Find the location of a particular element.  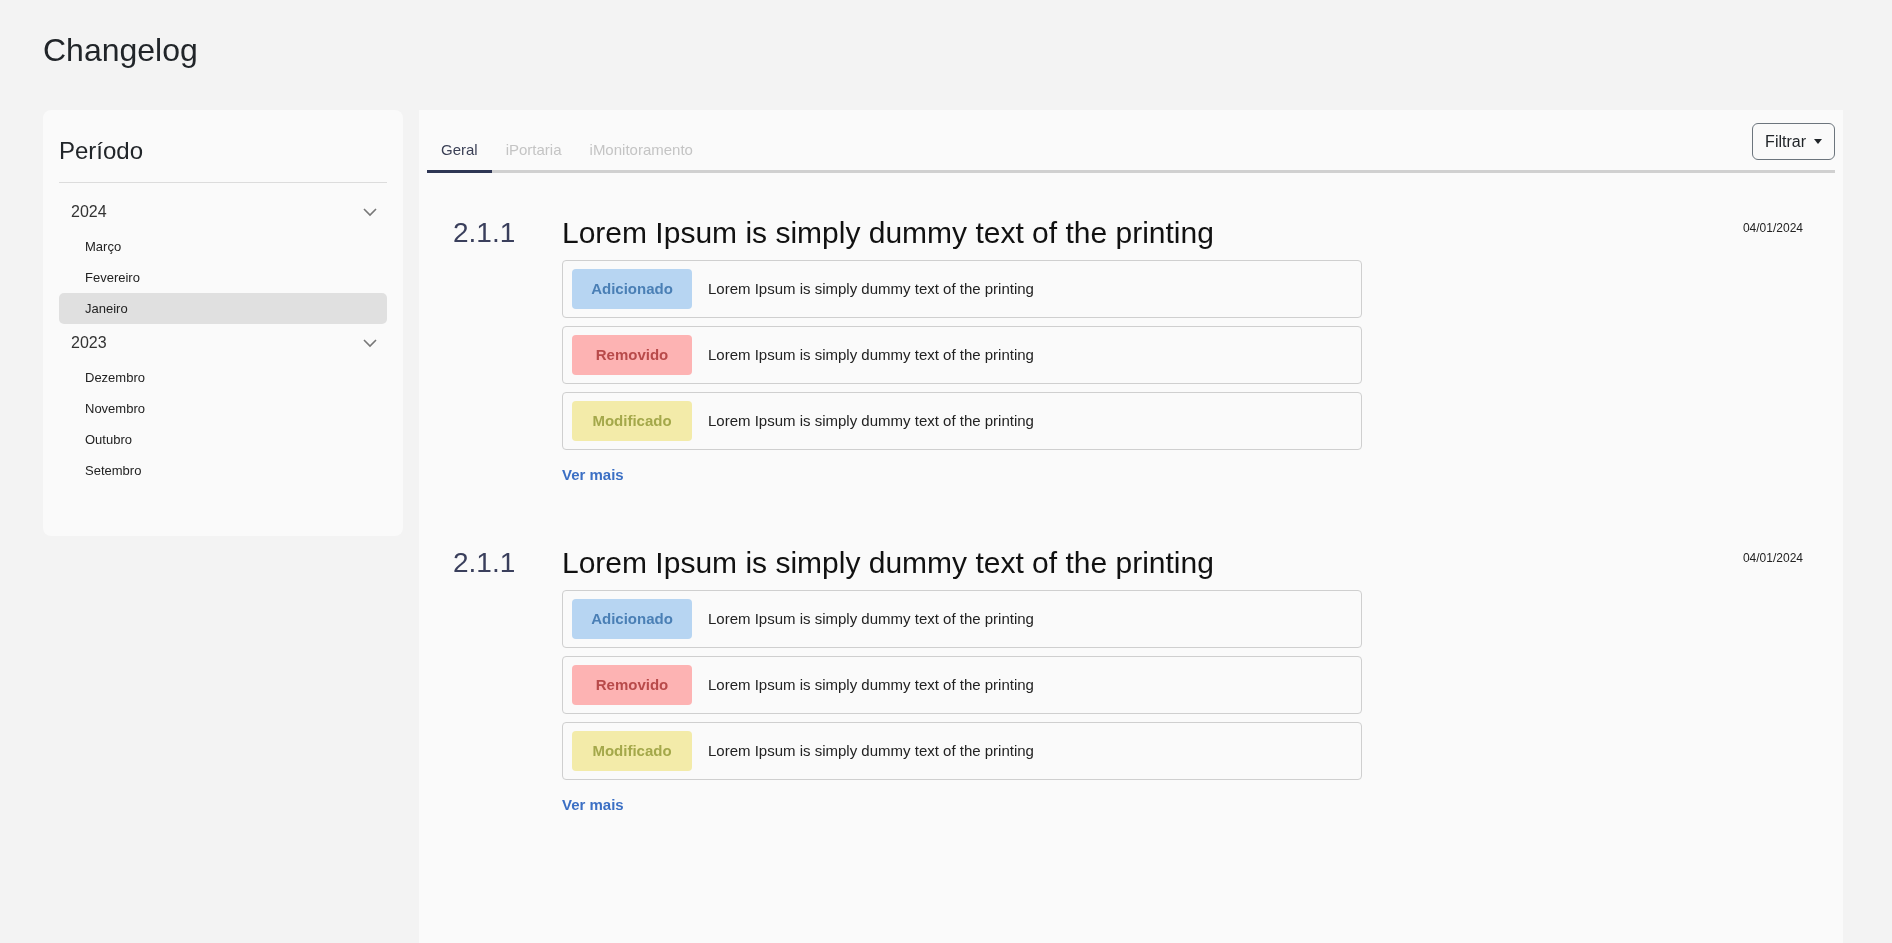

month-item: Fevereiro is located at coordinates (223, 277).